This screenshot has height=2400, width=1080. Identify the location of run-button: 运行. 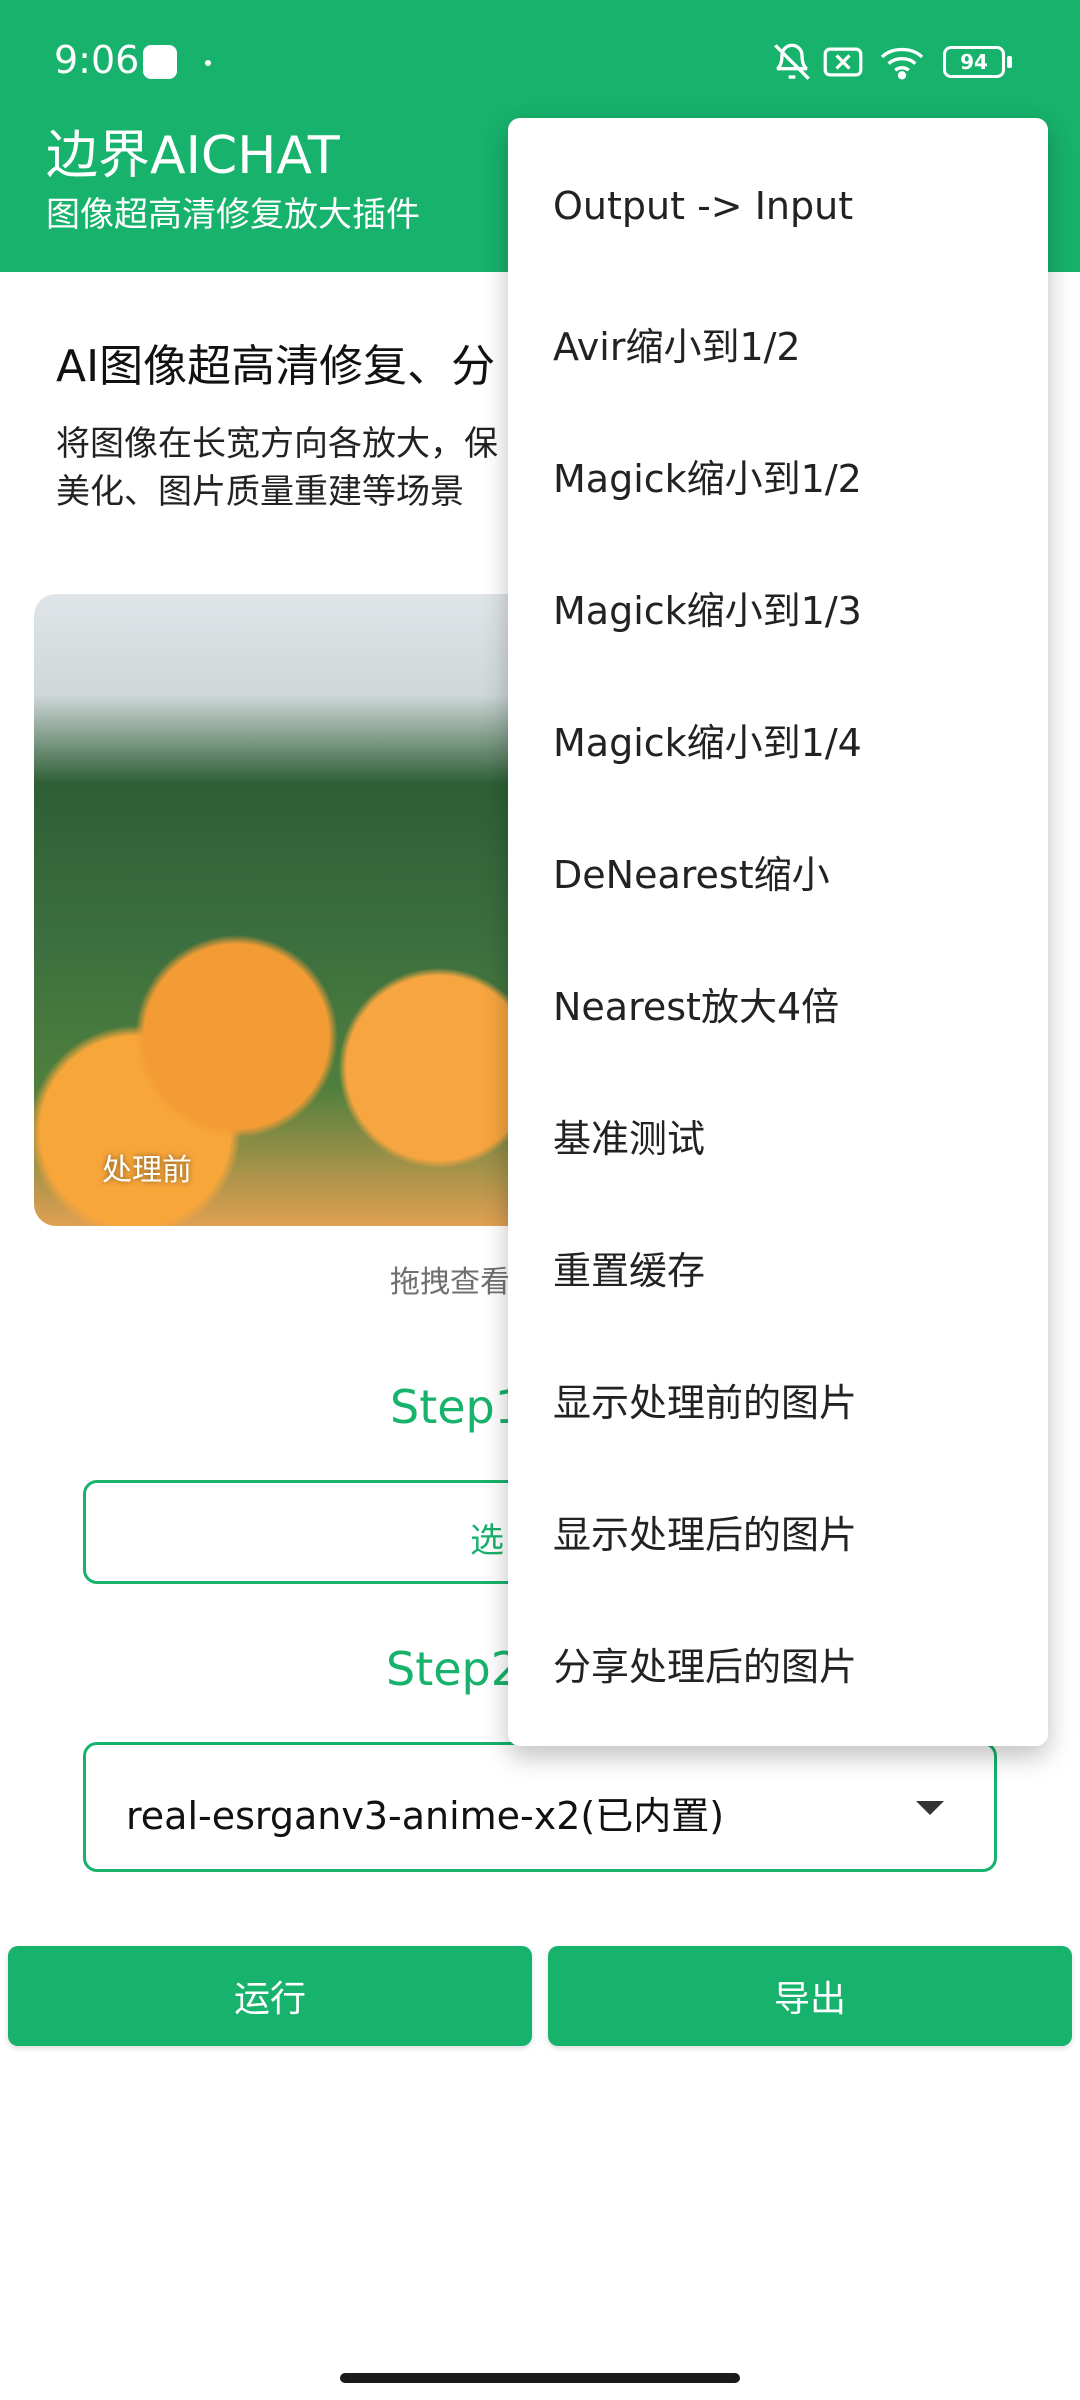
(270, 1996).